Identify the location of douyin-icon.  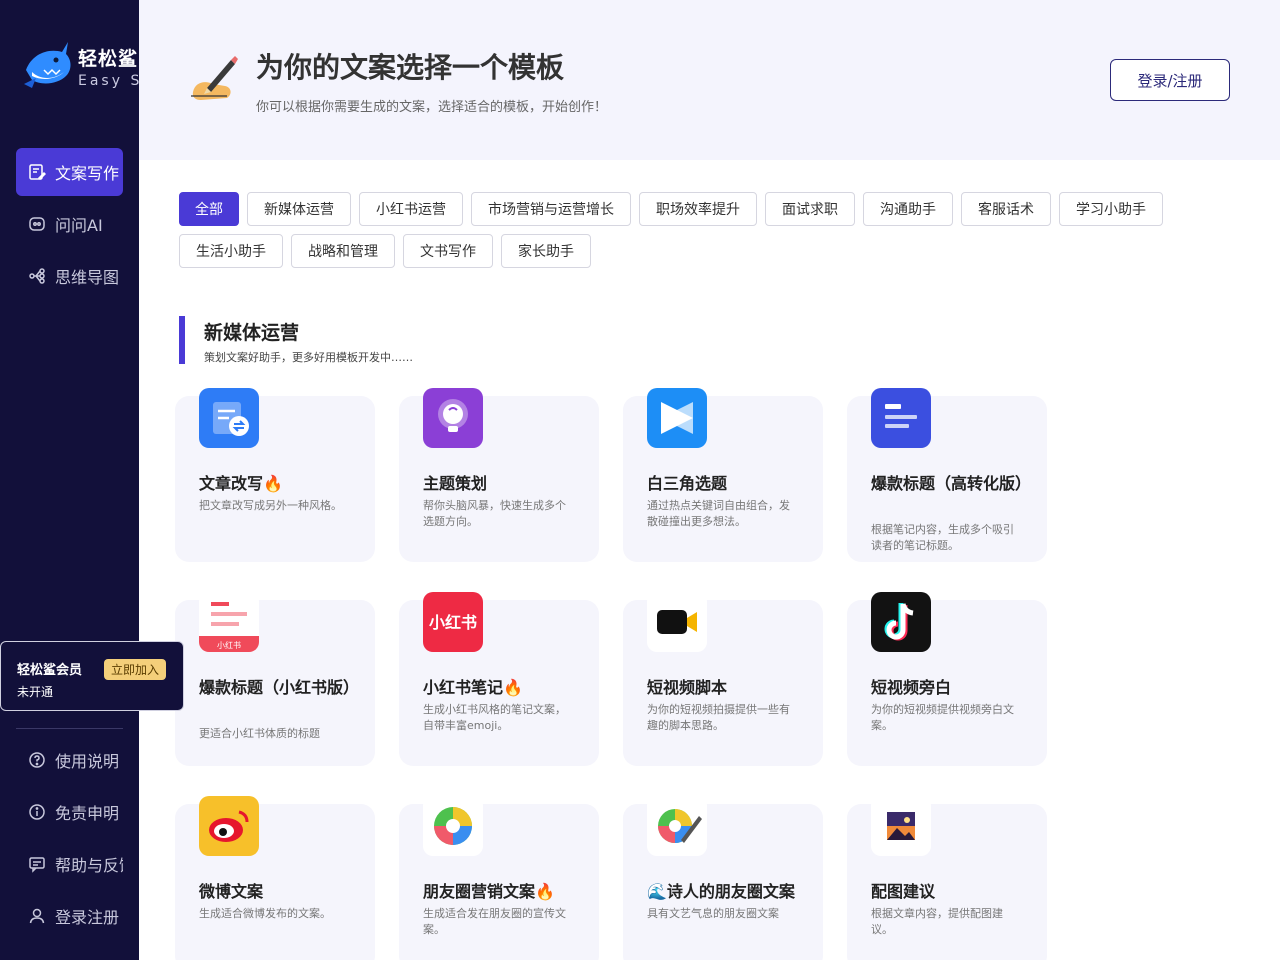
(901, 622).